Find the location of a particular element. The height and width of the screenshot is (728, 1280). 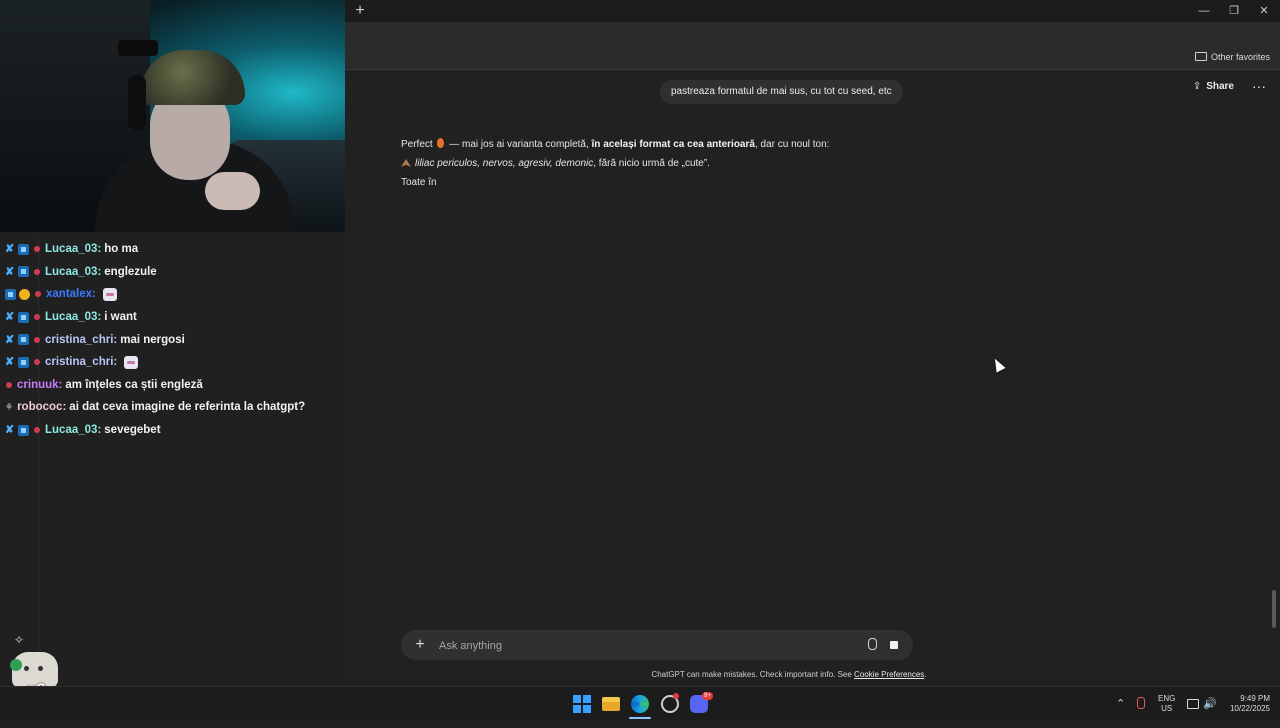

chat-message: ✘ Lucaa_03: englezule is located at coordinates (172, 272).